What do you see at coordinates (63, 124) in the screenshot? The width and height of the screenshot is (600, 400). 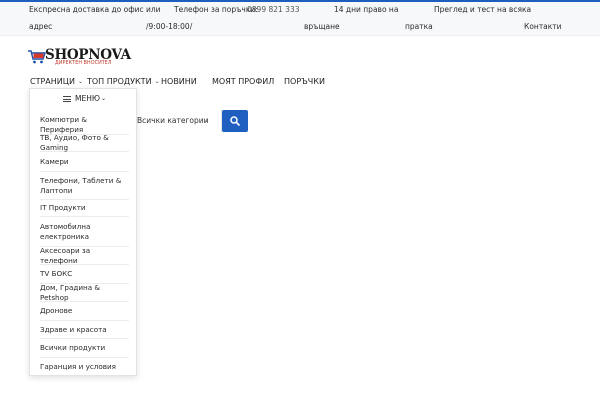 I see `menu-item-label: Компютри & Периферия` at bounding box center [63, 124].